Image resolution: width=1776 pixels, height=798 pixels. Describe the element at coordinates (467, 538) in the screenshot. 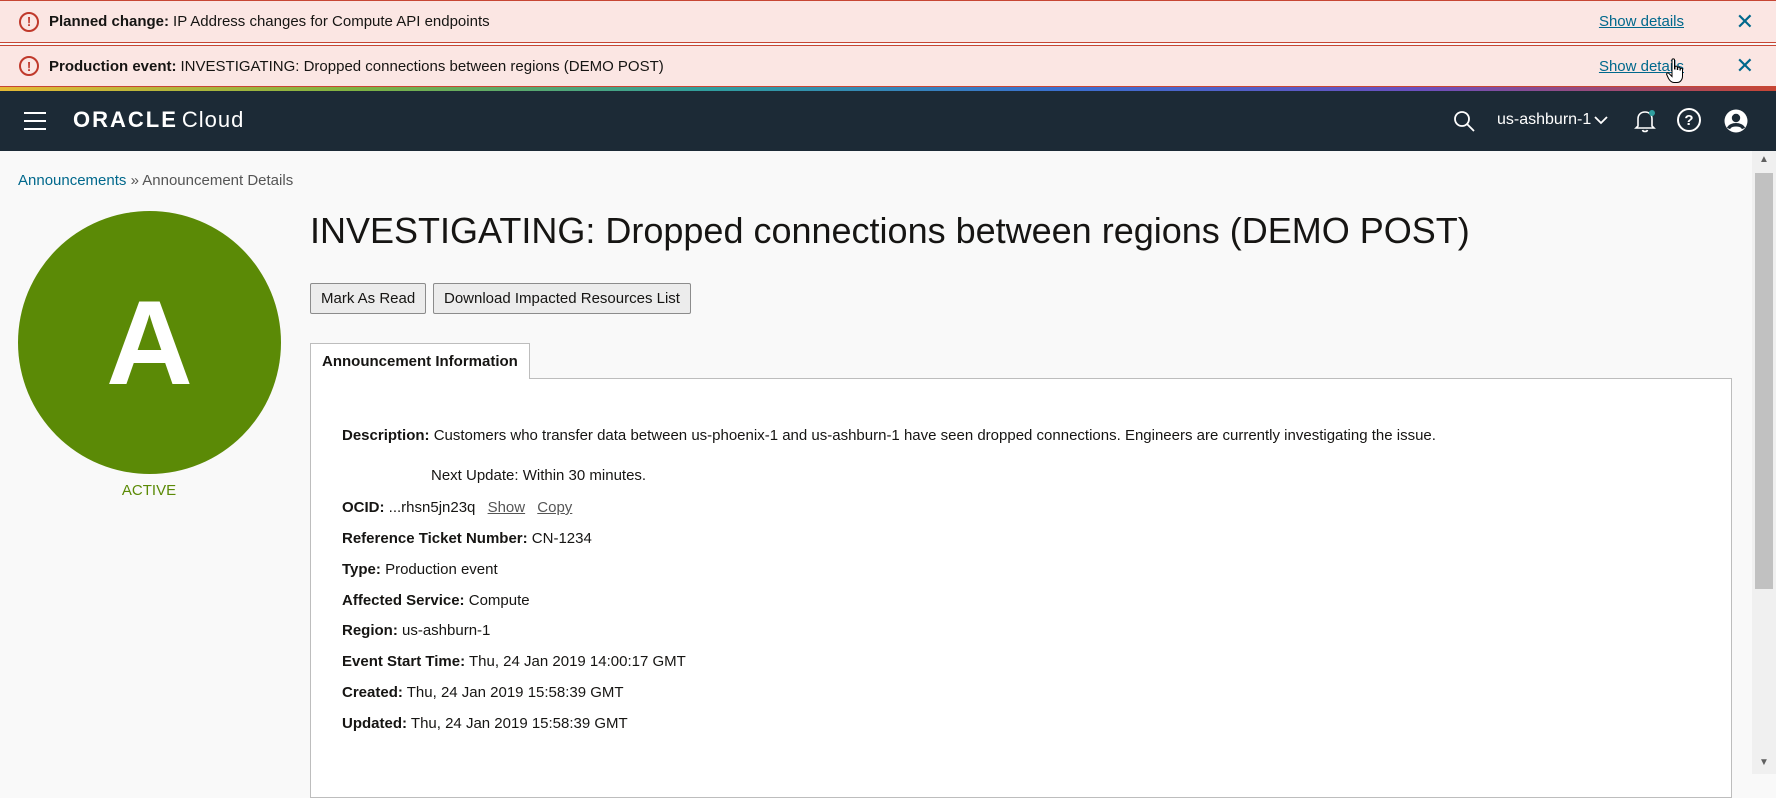

I see `ticket-row: Reference Ticket Number: CN-1234` at that location.